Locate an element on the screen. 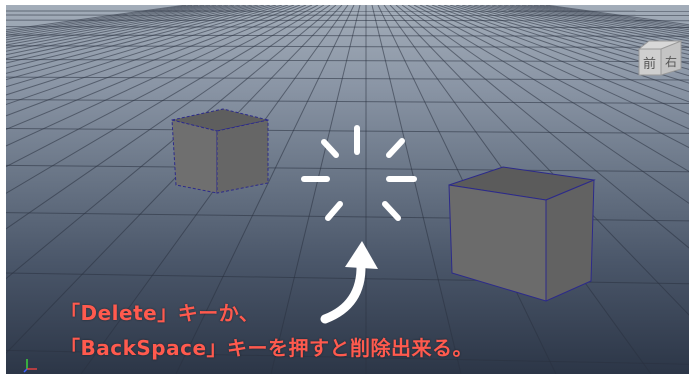  view-cube-icon: 前 右 is located at coordinates (660, 58).